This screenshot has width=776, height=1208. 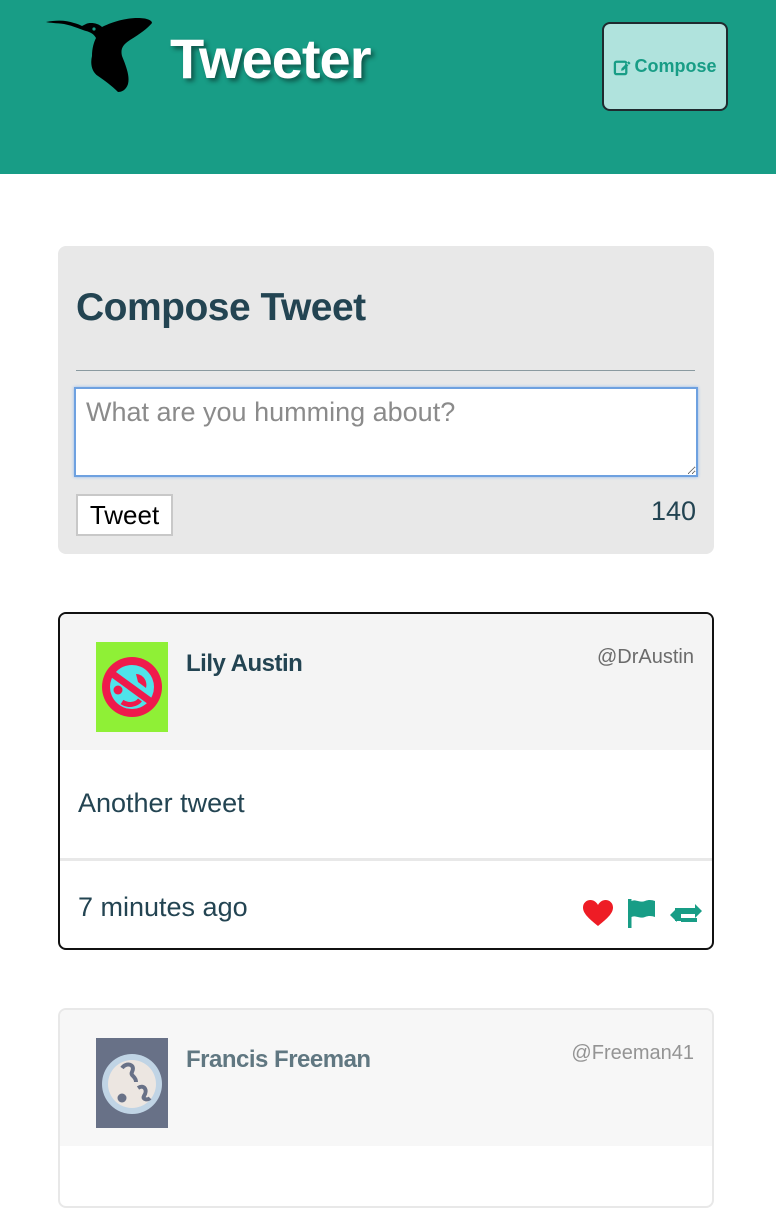 I want to click on heart-icon, so click(x=598, y=913).